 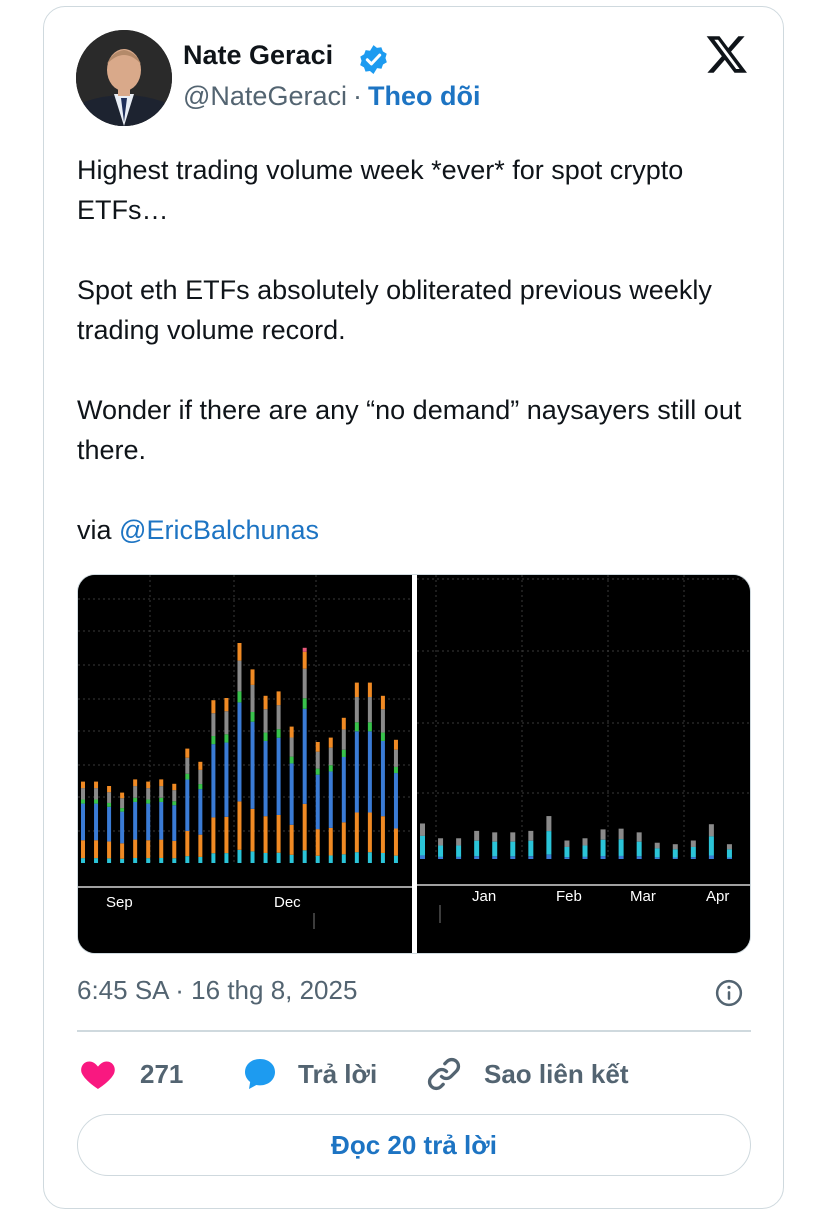 I want to click on tweet-timestamp: 6:45 SA · 16 thg 8, 2025, so click(x=217, y=990).